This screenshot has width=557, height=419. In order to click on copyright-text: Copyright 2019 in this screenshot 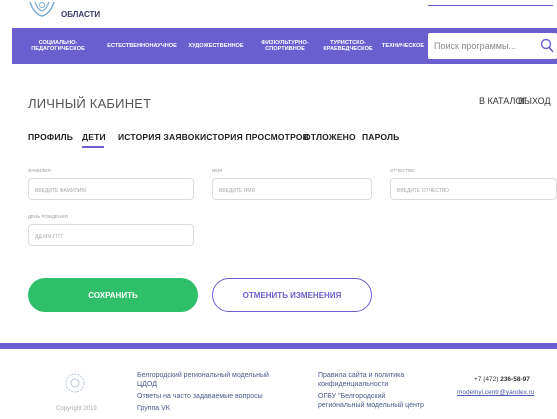, I will do `click(76, 409)`.